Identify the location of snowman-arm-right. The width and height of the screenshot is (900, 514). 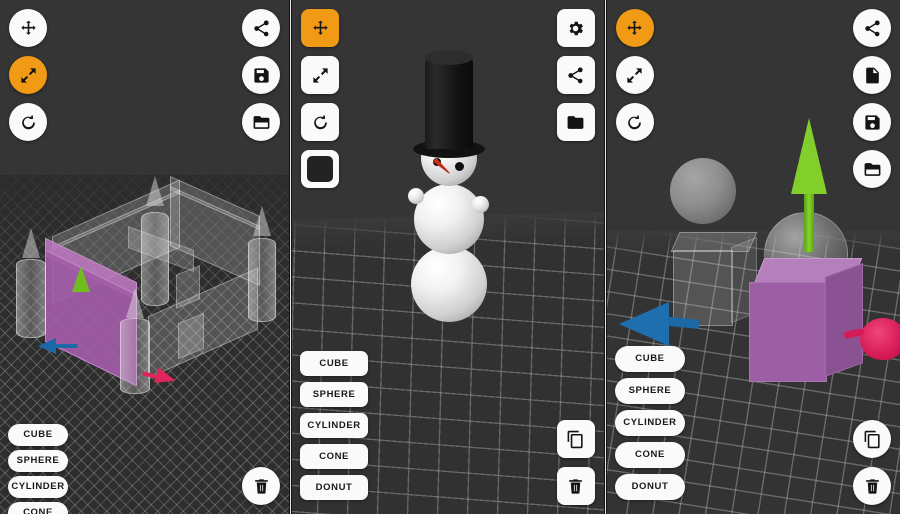
(481, 204).